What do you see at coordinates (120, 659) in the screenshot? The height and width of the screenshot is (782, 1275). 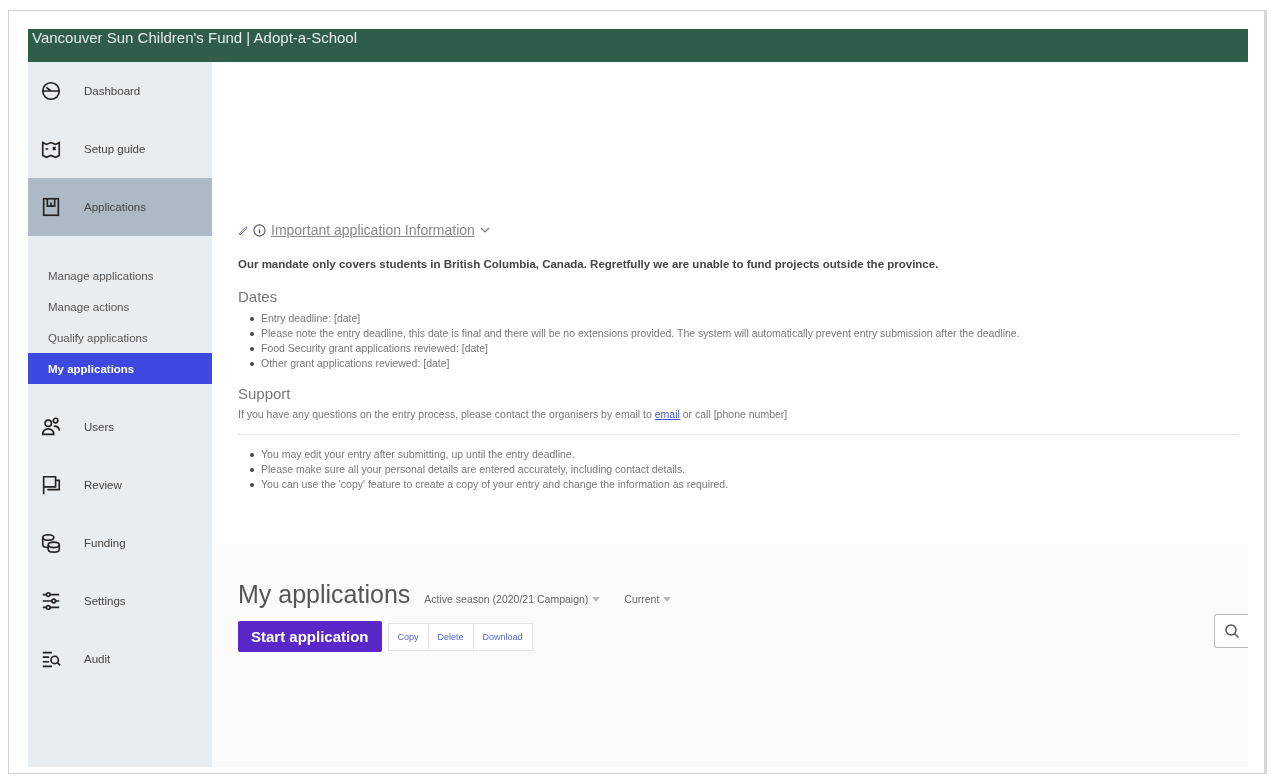 I see `sidebar-item: Audit` at bounding box center [120, 659].